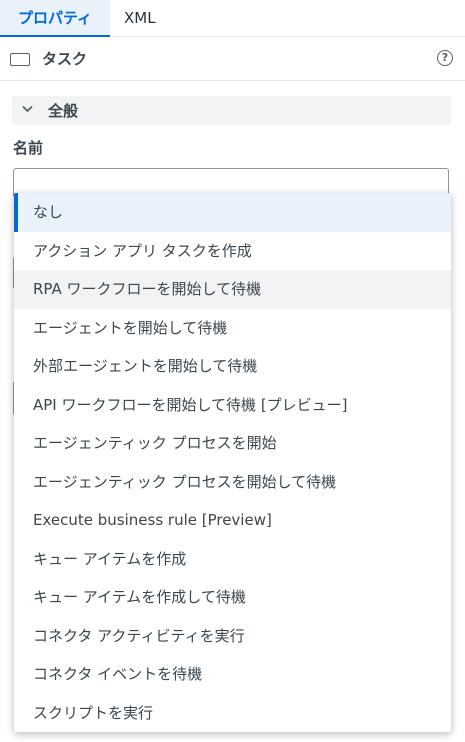 This screenshot has width=465, height=742. What do you see at coordinates (232, 520) in the screenshot?
I see `dropdown-option: Execute business rule [Preview]` at bounding box center [232, 520].